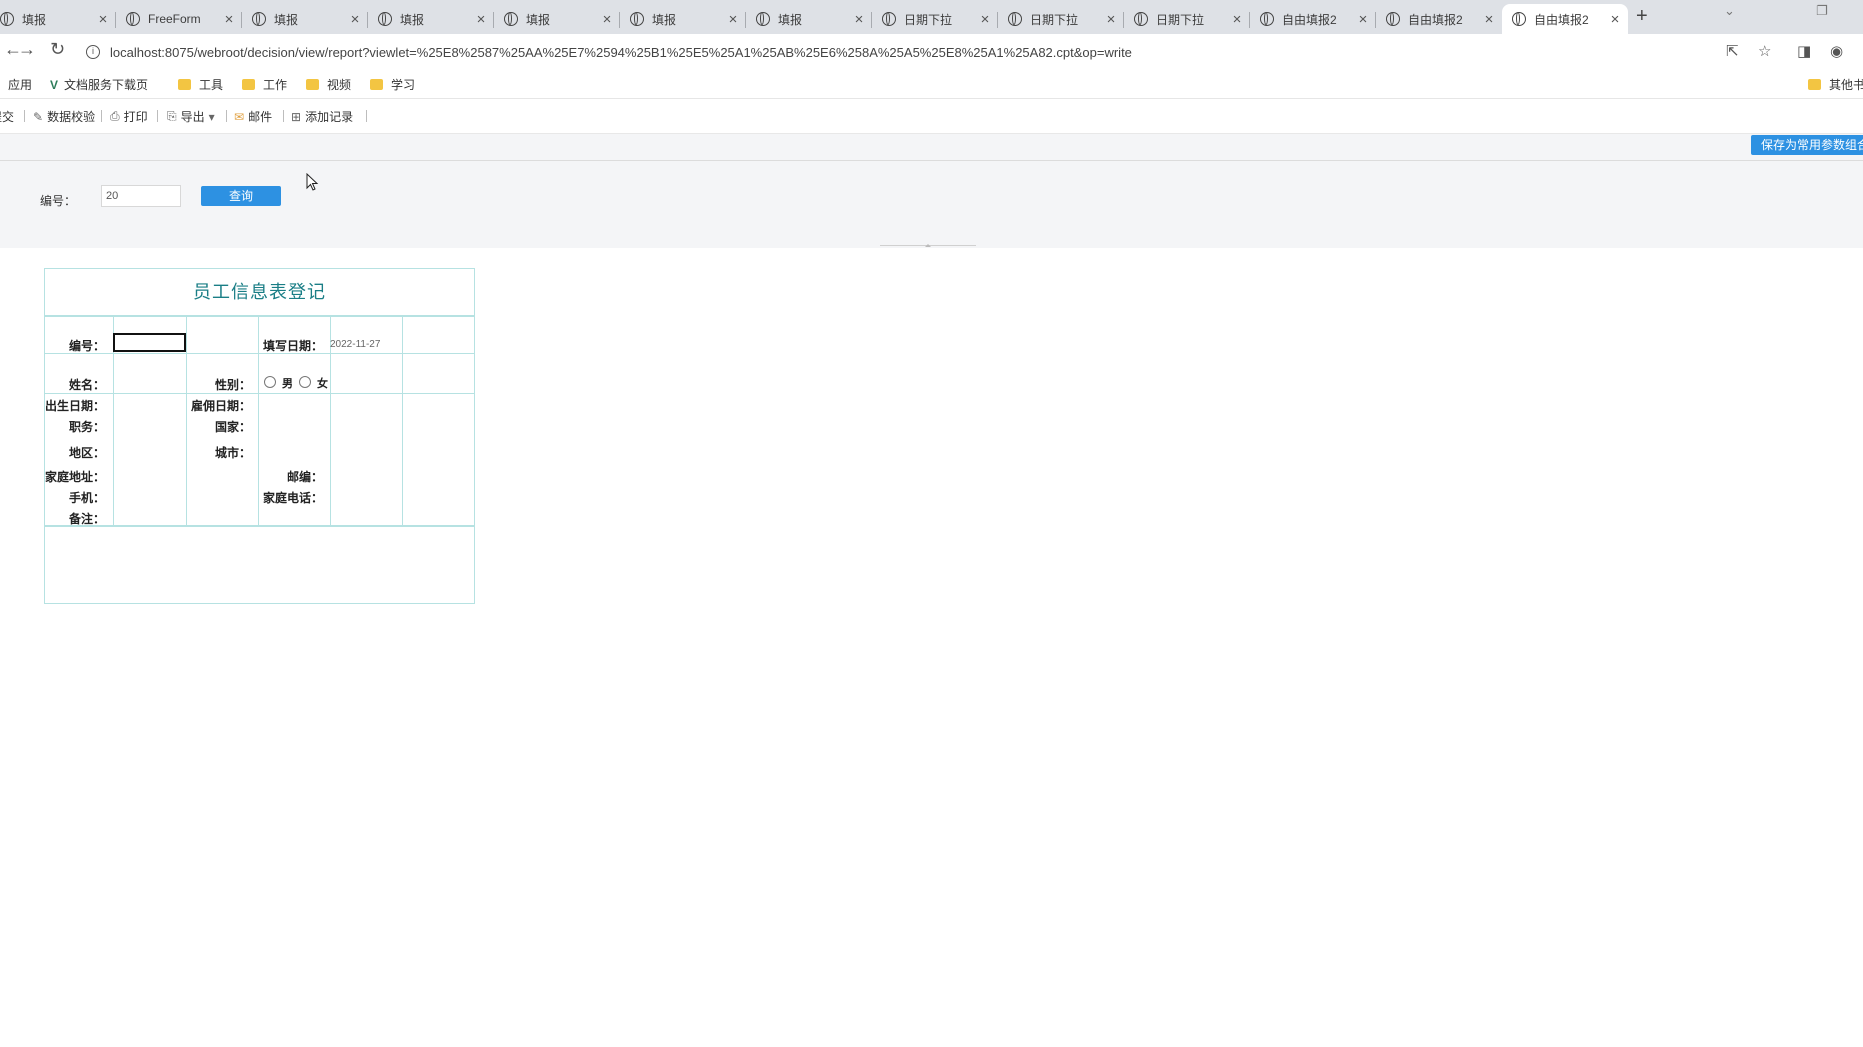 Image resolution: width=1863 pixels, height=1047 pixels. Describe the element at coordinates (106, 85) in the screenshot. I see `bookmark-label: 文档服务下载页` at that location.